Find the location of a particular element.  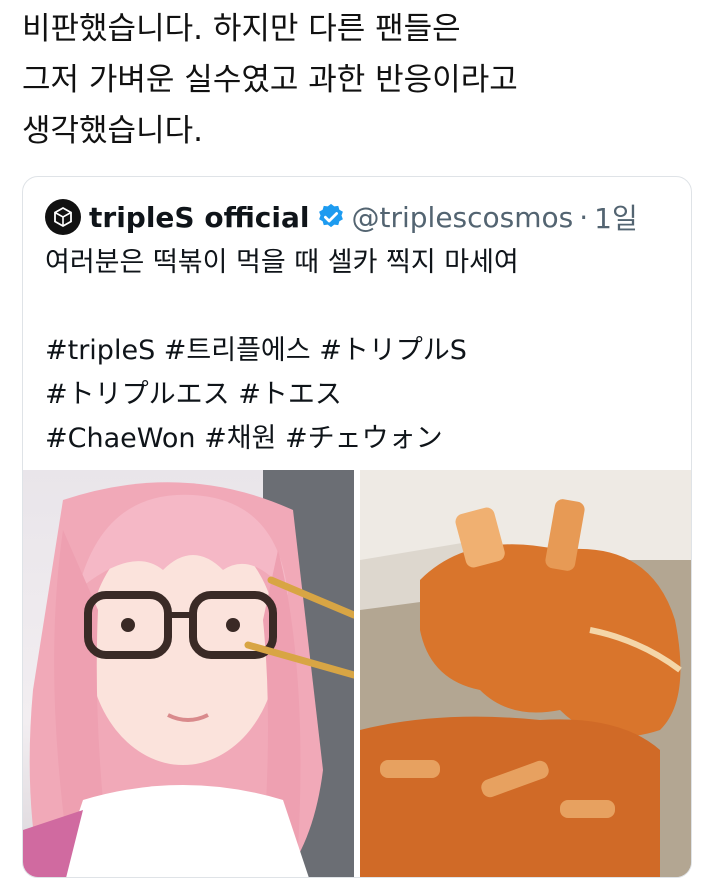

hashtag-line: #ChaeWon #채원 #チェウォン is located at coordinates (365, 439).